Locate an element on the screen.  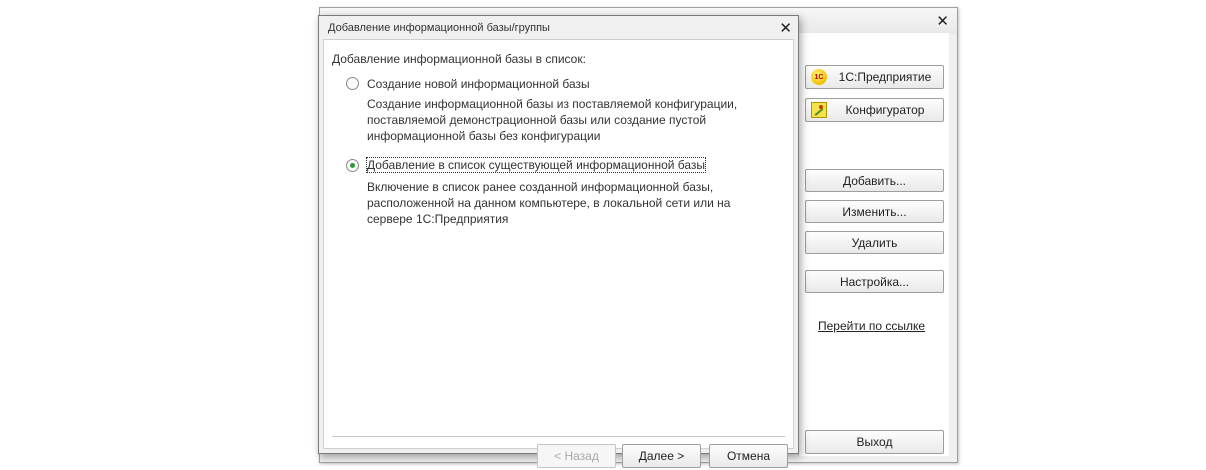
configurator-button: Конфигуратор is located at coordinates (874, 110).